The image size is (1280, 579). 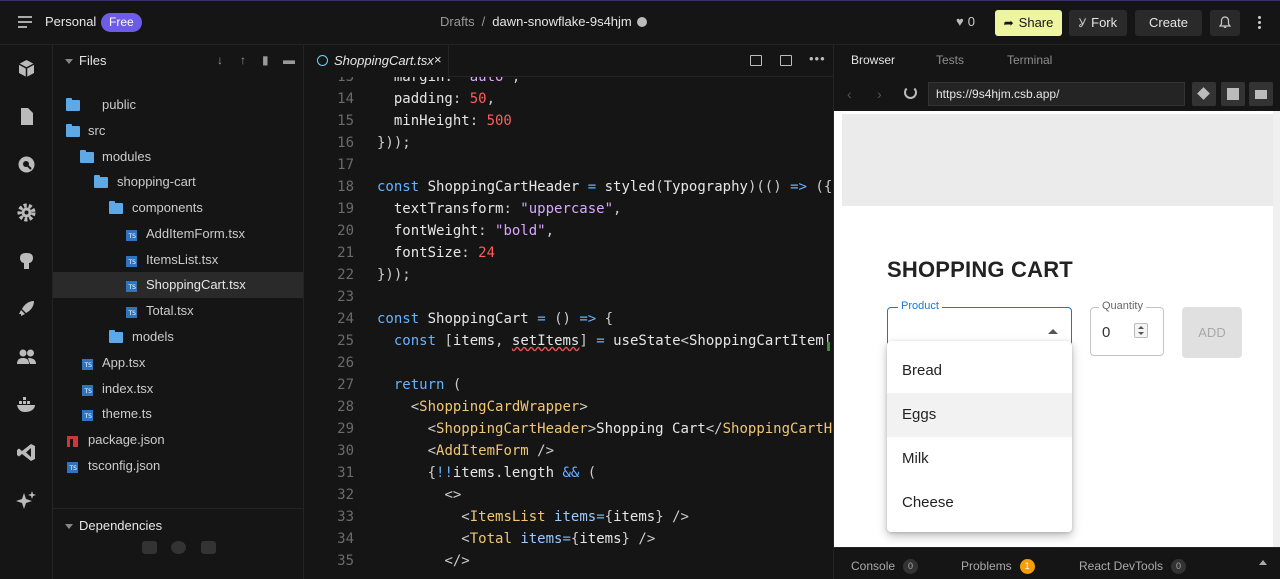 I want to click on twitter-icon, so click(x=149, y=547).